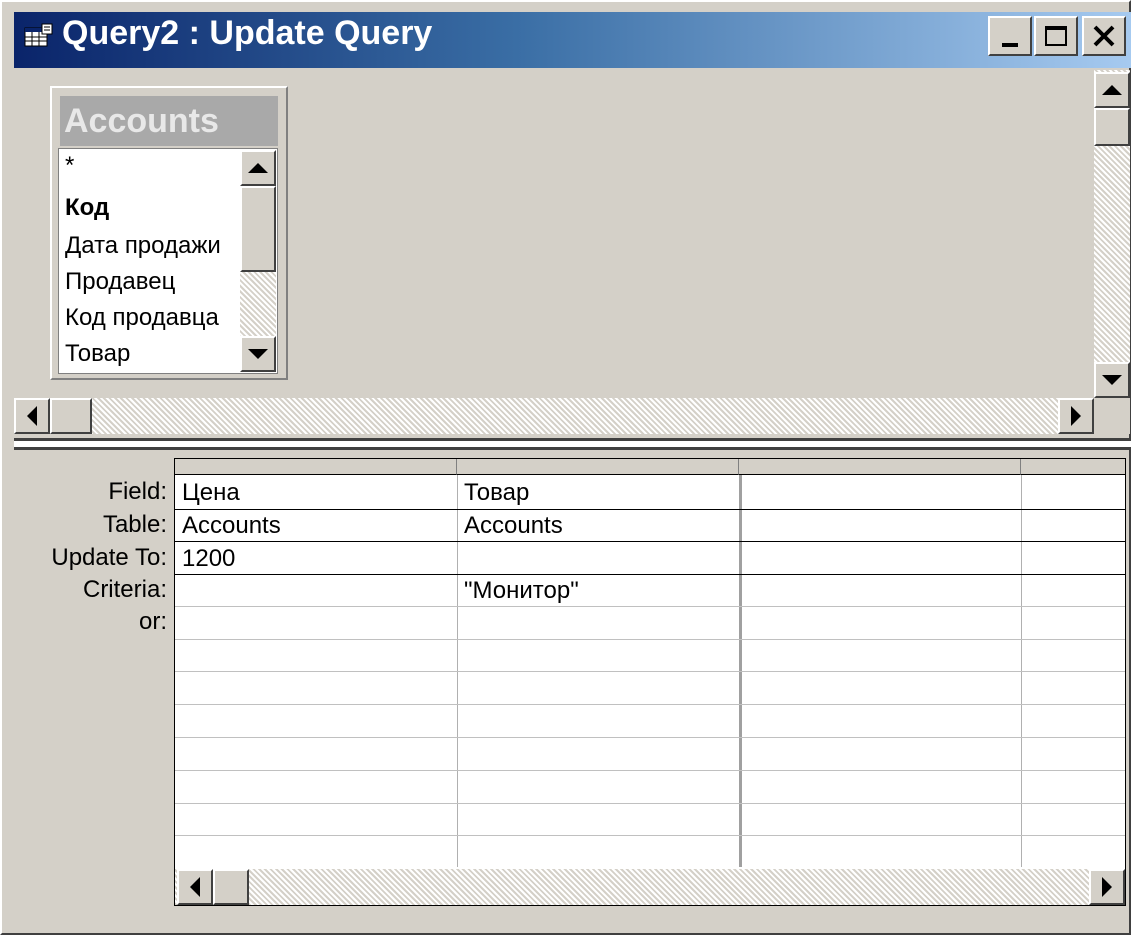 Image resolution: width=1131 pixels, height=935 pixels. What do you see at coordinates (87, 208) in the screenshot?
I see `field-list-item-kod: Код` at bounding box center [87, 208].